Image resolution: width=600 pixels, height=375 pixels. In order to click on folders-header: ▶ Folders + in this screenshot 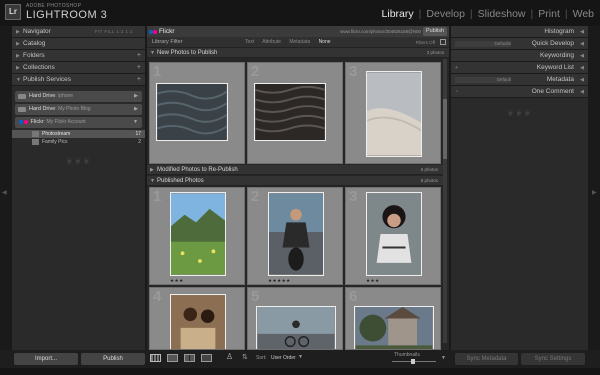, I will do `click(78, 56)`.